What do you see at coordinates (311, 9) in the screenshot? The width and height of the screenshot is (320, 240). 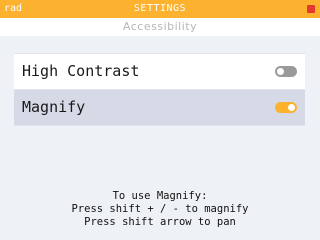 I see `battery-icon` at bounding box center [311, 9].